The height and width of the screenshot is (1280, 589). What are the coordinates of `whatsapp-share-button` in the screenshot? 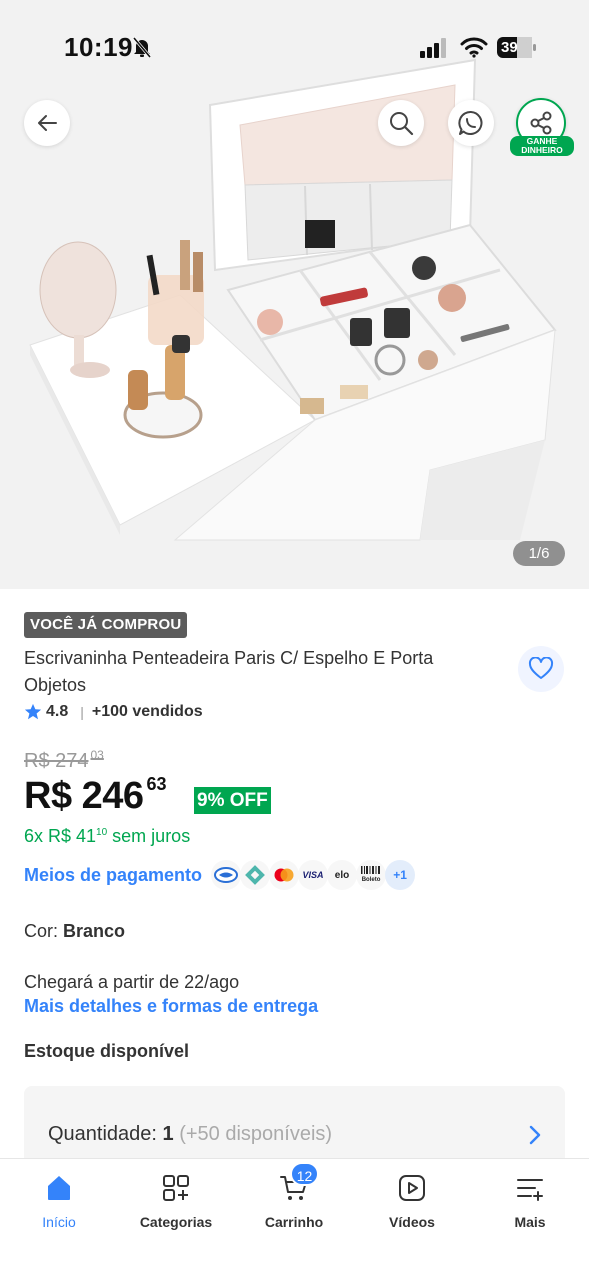 It's located at (471, 123).